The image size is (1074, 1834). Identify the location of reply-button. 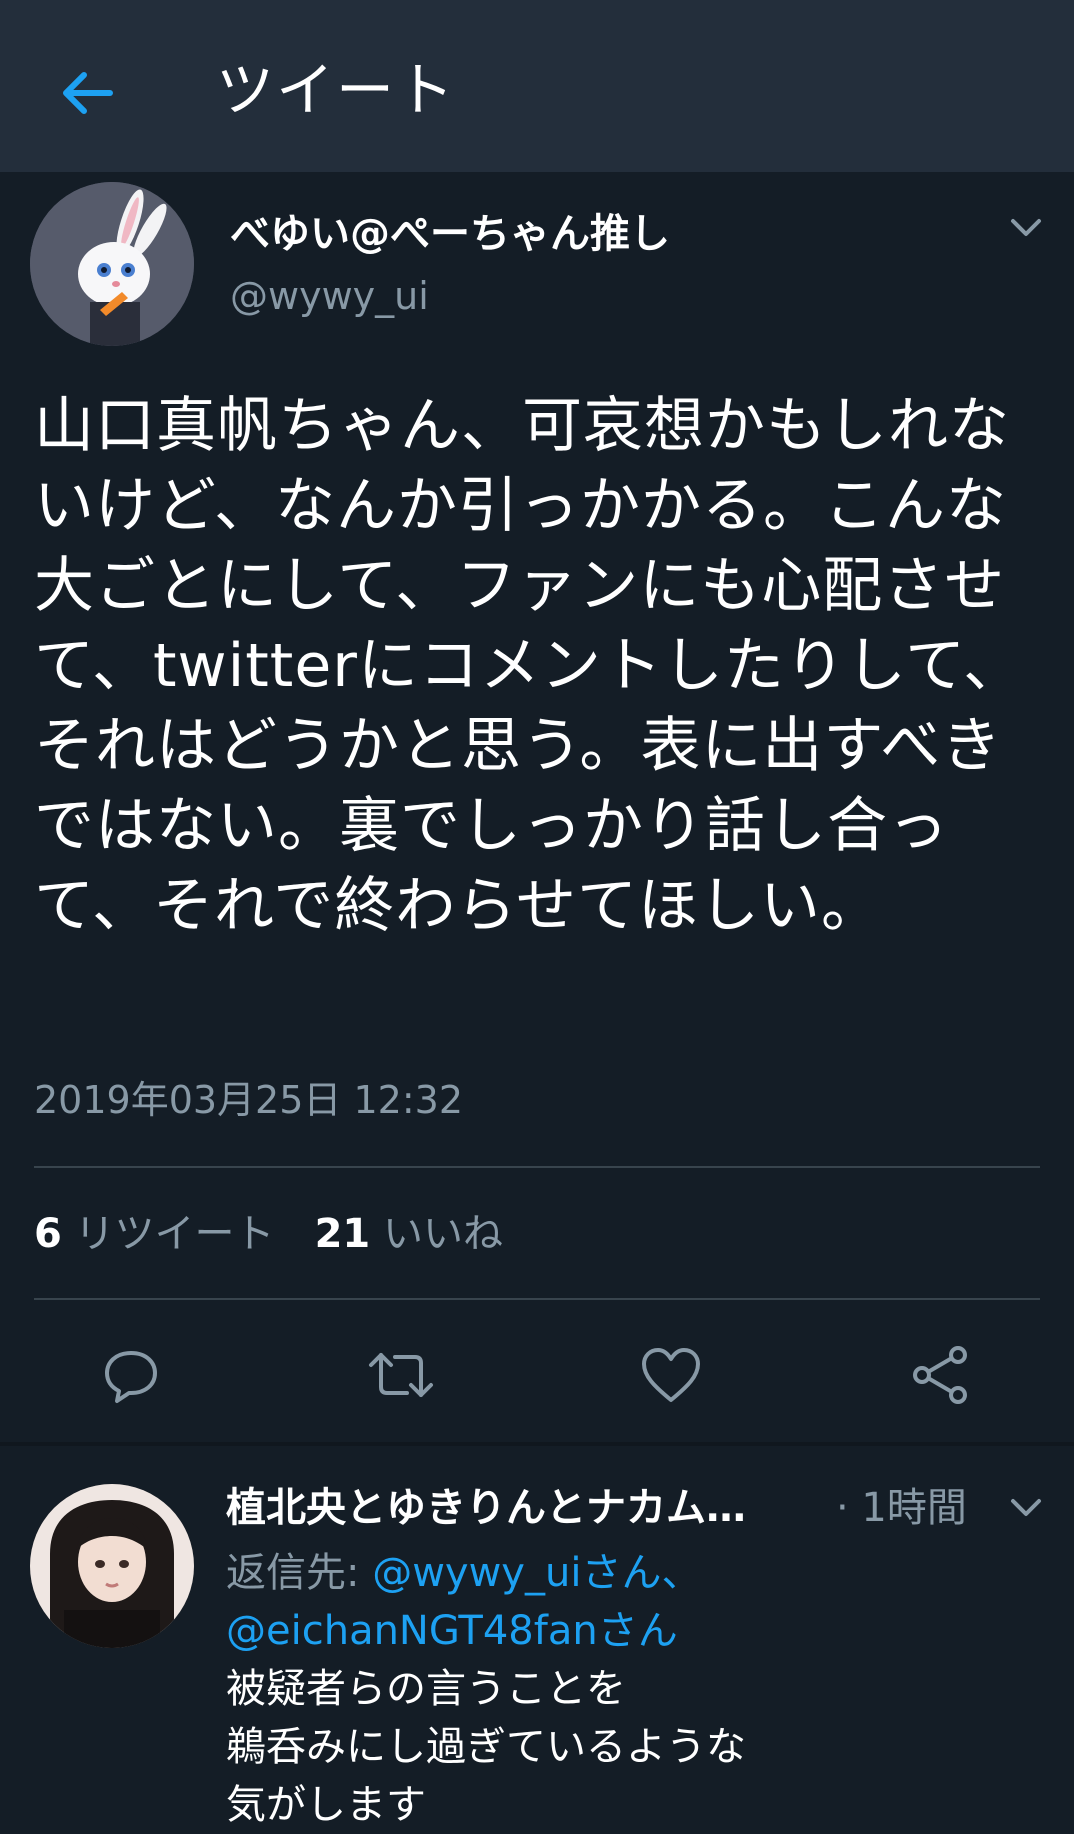
(131, 1375).